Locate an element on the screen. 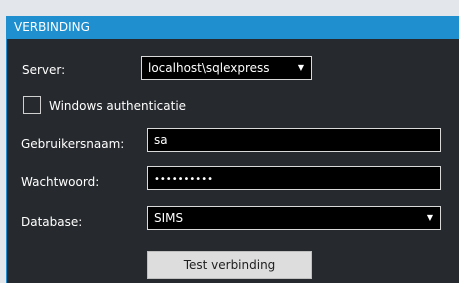  username-value: sa is located at coordinates (161, 140).